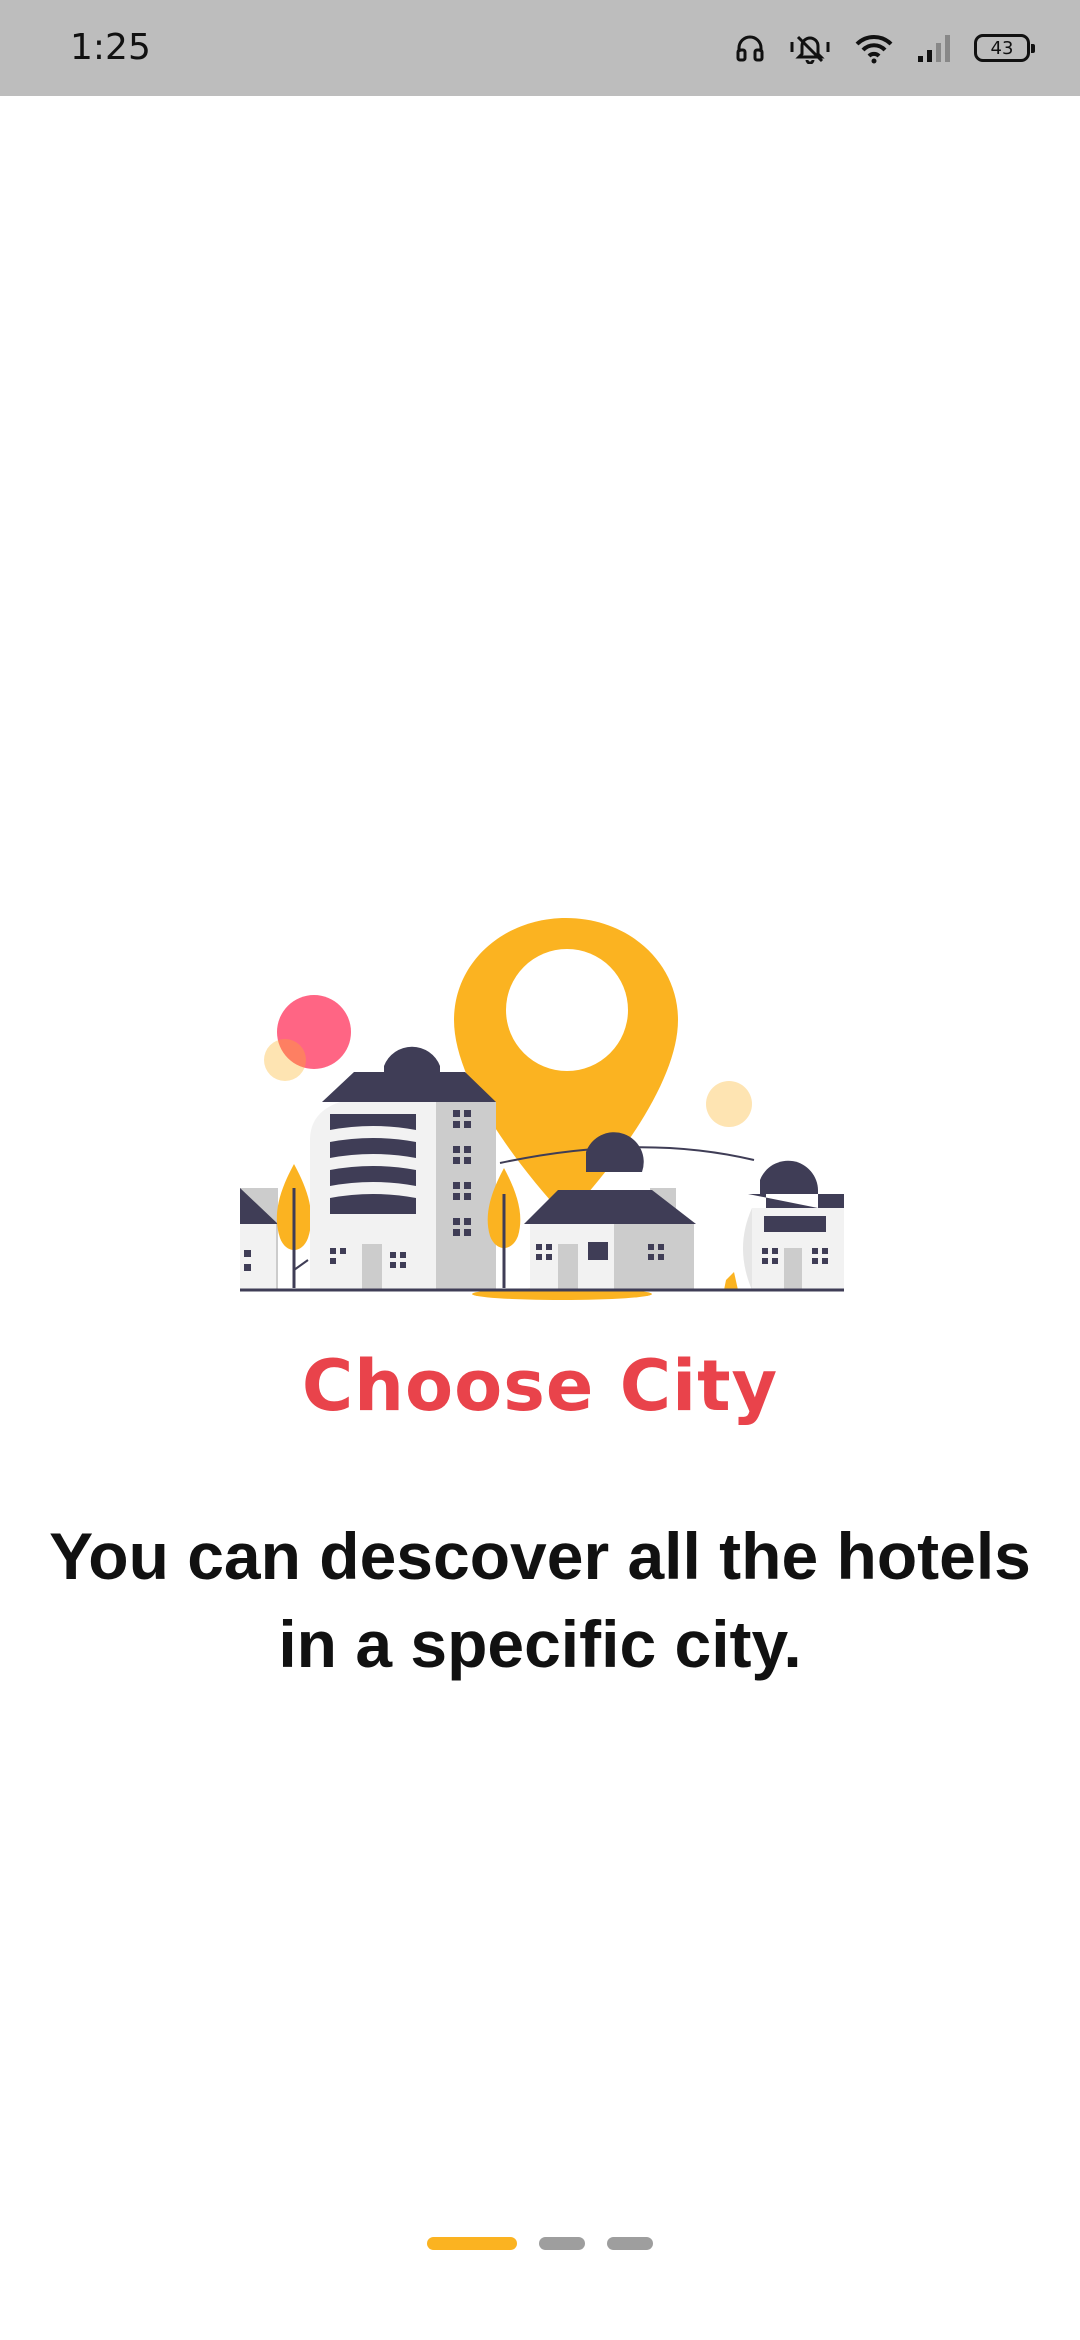 Image resolution: width=1080 pixels, height=2340 pixels. I want to click on tall-building, so click(403, 1168).